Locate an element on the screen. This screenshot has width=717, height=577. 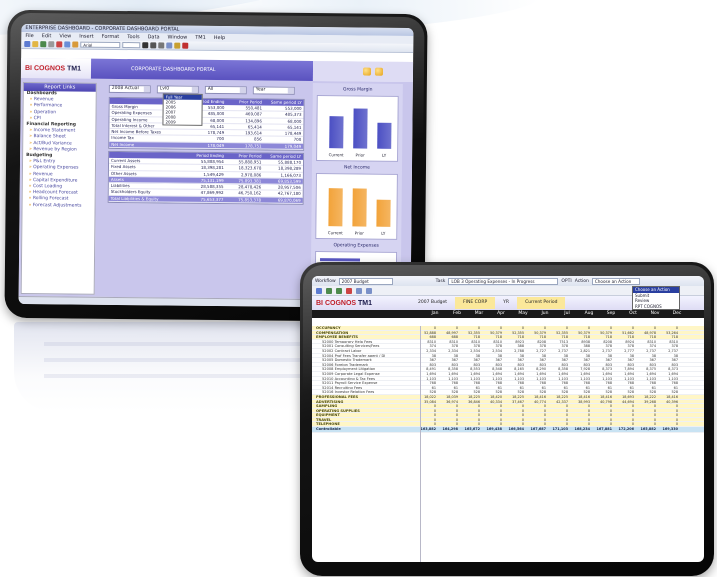
menu-item: Window is located at coordinates (177, 37).